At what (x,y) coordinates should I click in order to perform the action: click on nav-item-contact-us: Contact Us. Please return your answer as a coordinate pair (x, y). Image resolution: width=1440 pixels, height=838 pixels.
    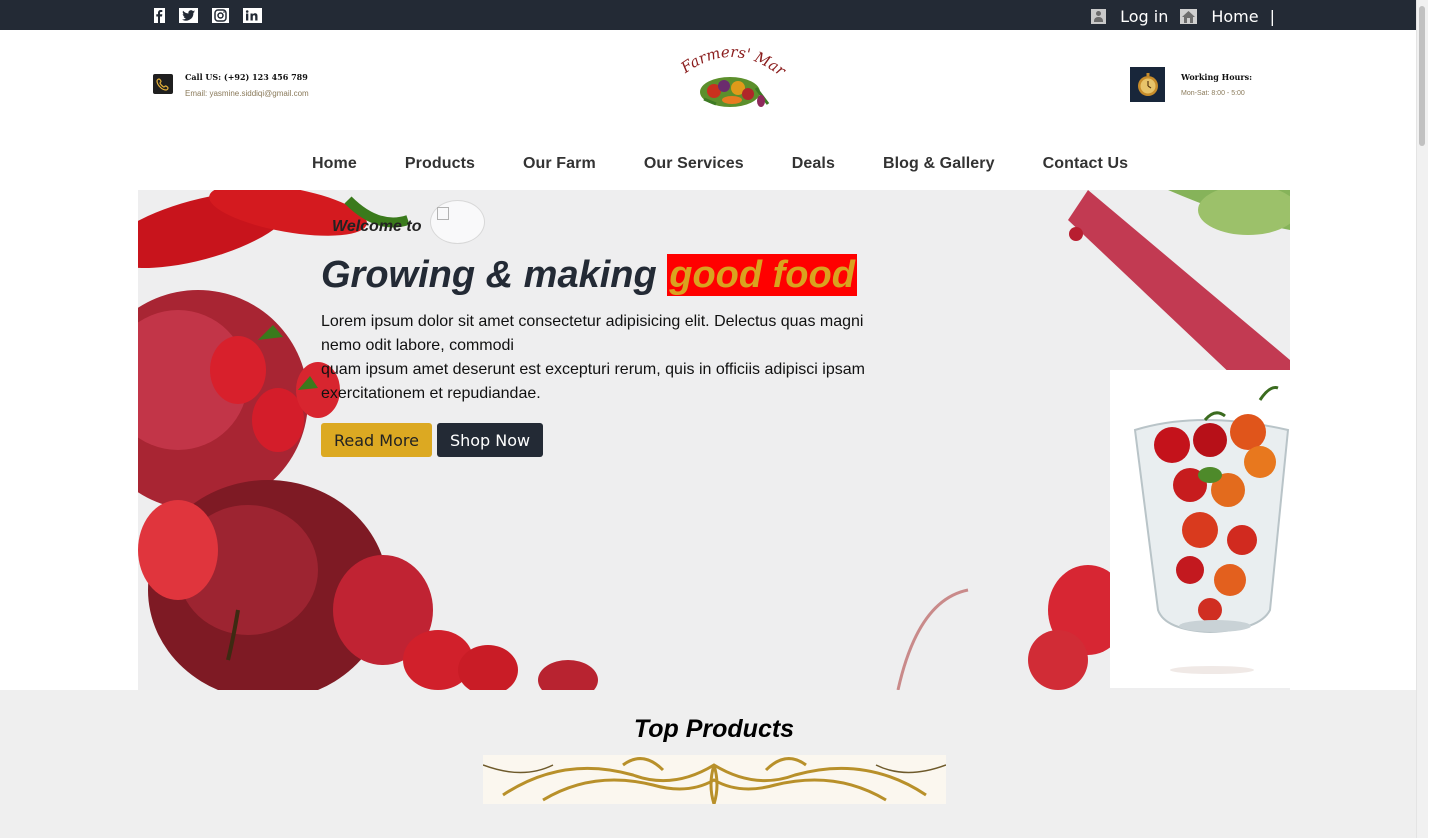
    Looking at the image, I should click on (1085, 164).